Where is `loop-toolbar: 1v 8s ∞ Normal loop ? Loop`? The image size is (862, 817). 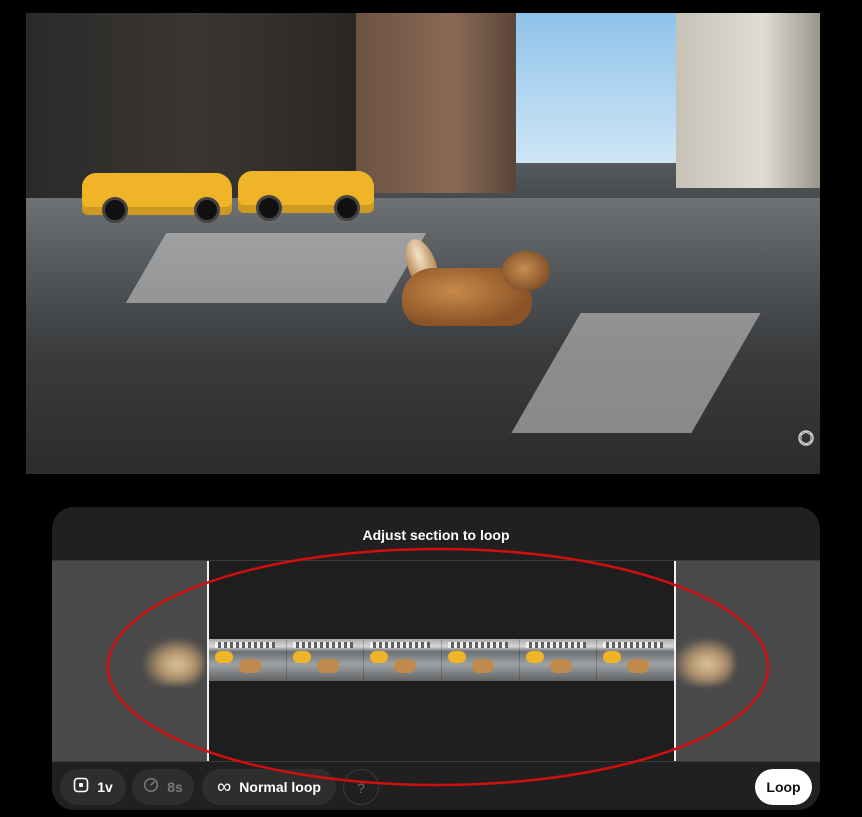
loop-toolbar: 1v 8s ∞ Normal loop ? Loop is located at coordinates (436, 785).